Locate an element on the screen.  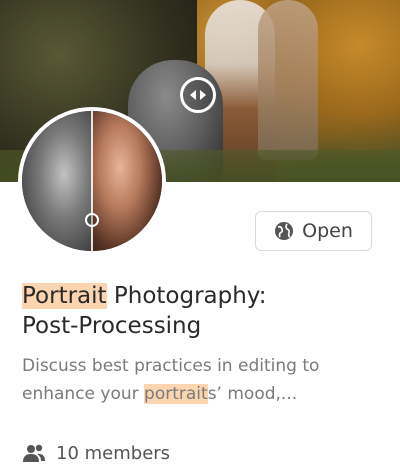
member-count: 10 members is located at coordinates (96, 453).